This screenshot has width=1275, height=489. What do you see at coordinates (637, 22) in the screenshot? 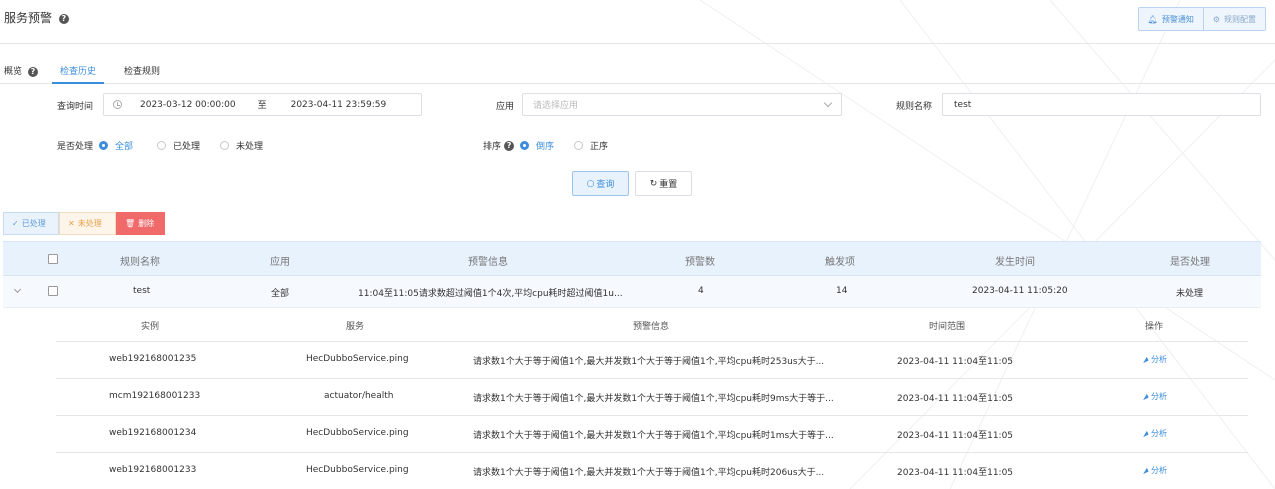
I see `page-header: 服务预警 ? 🔔︎ 预警通知 ⚙ 规则配置` at bounding box center [637, 22].